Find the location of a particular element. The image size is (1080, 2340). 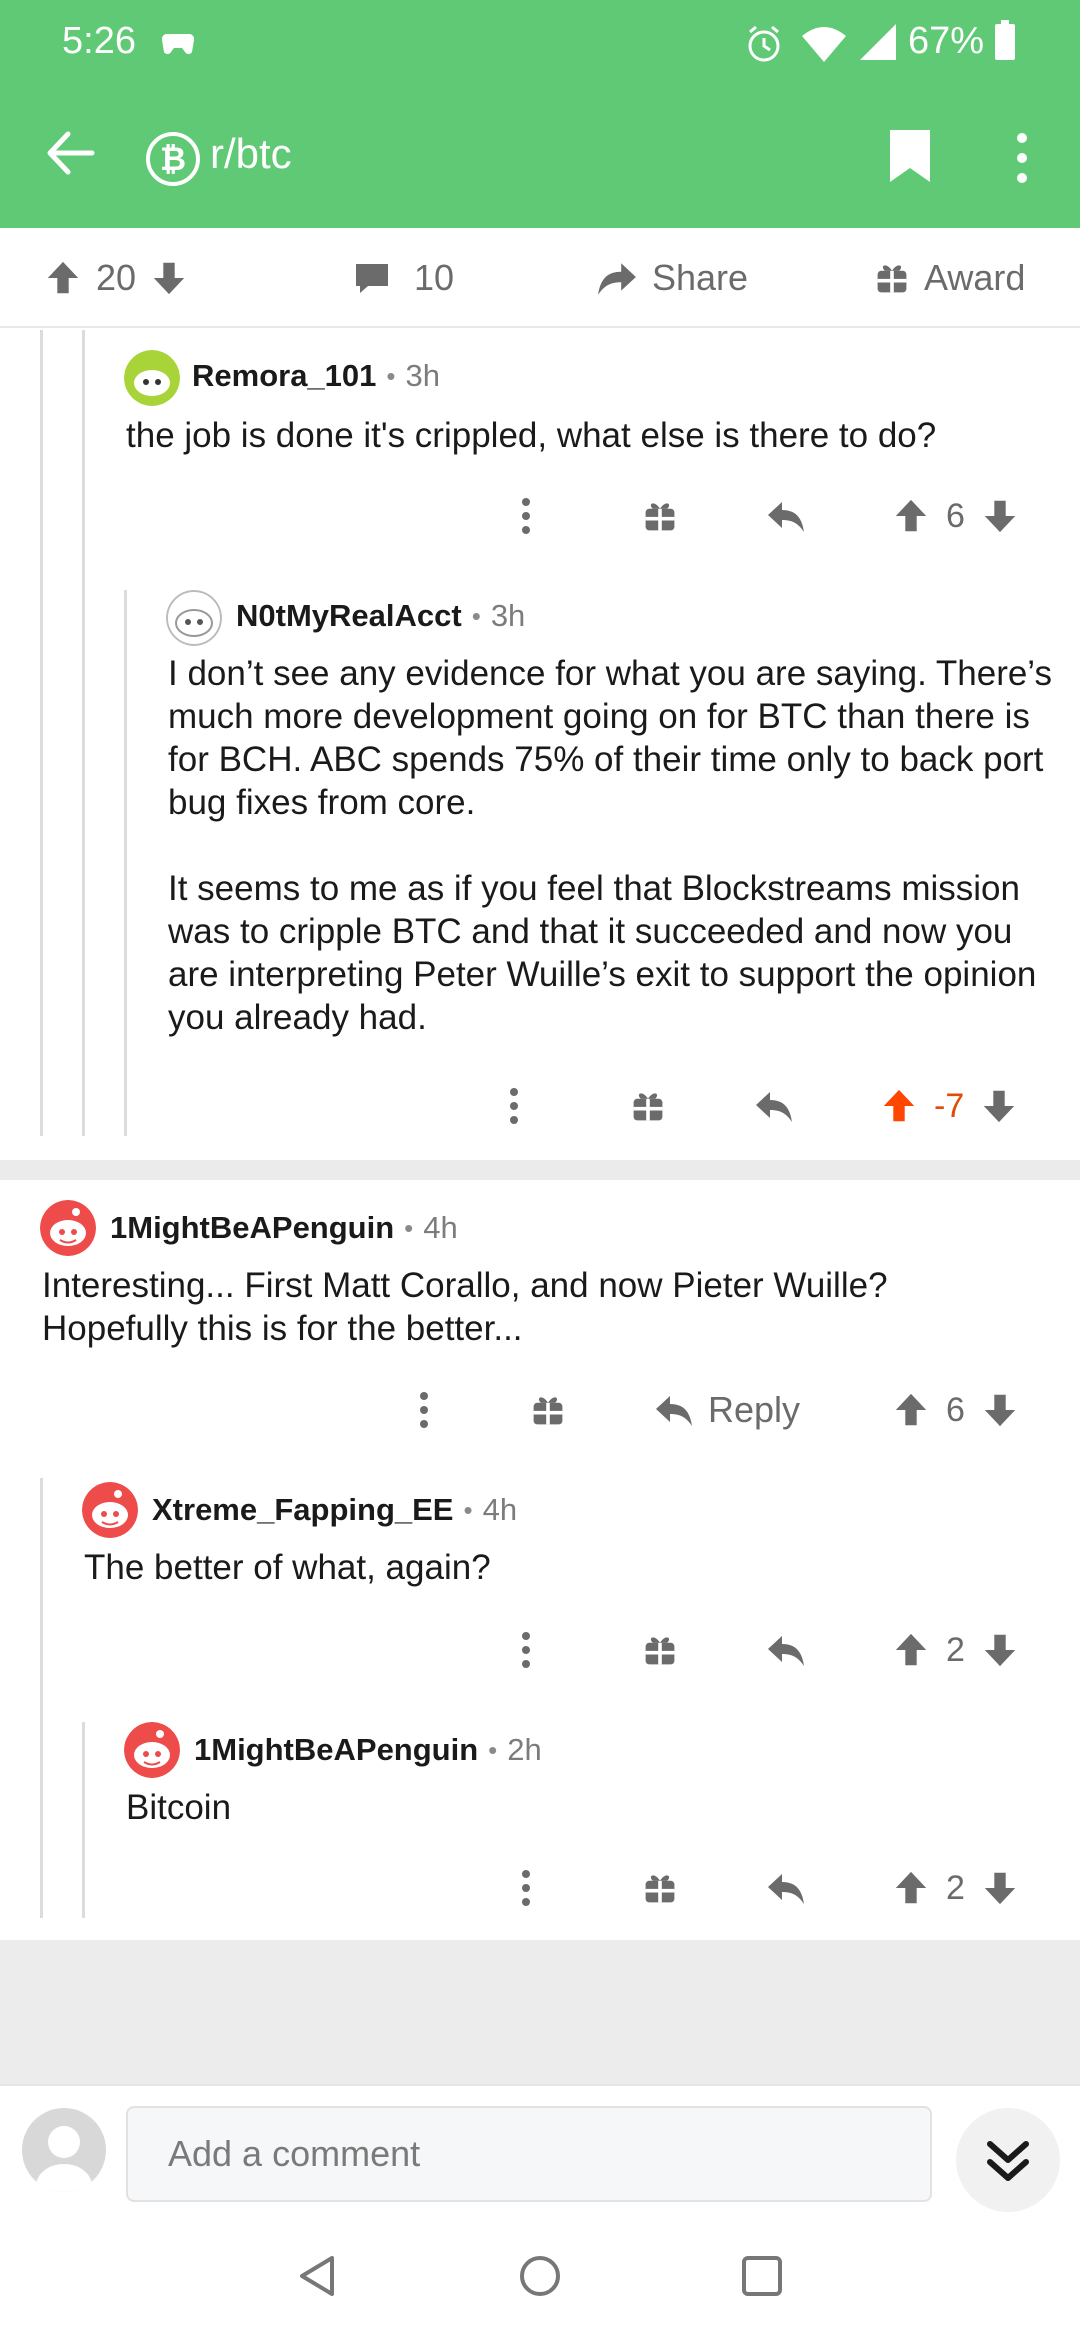

comment-username: Remora_101 is located at coordinates (284, 376).